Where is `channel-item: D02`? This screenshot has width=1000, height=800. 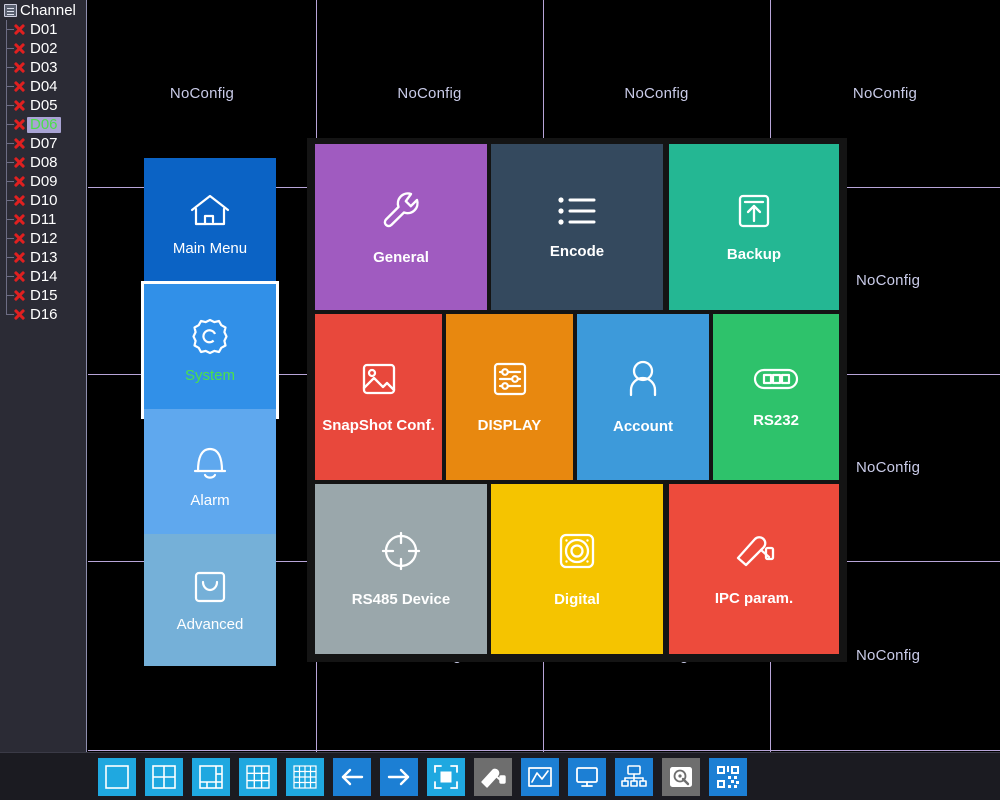
channel-item: D02 is located at coordinates (43, 48).